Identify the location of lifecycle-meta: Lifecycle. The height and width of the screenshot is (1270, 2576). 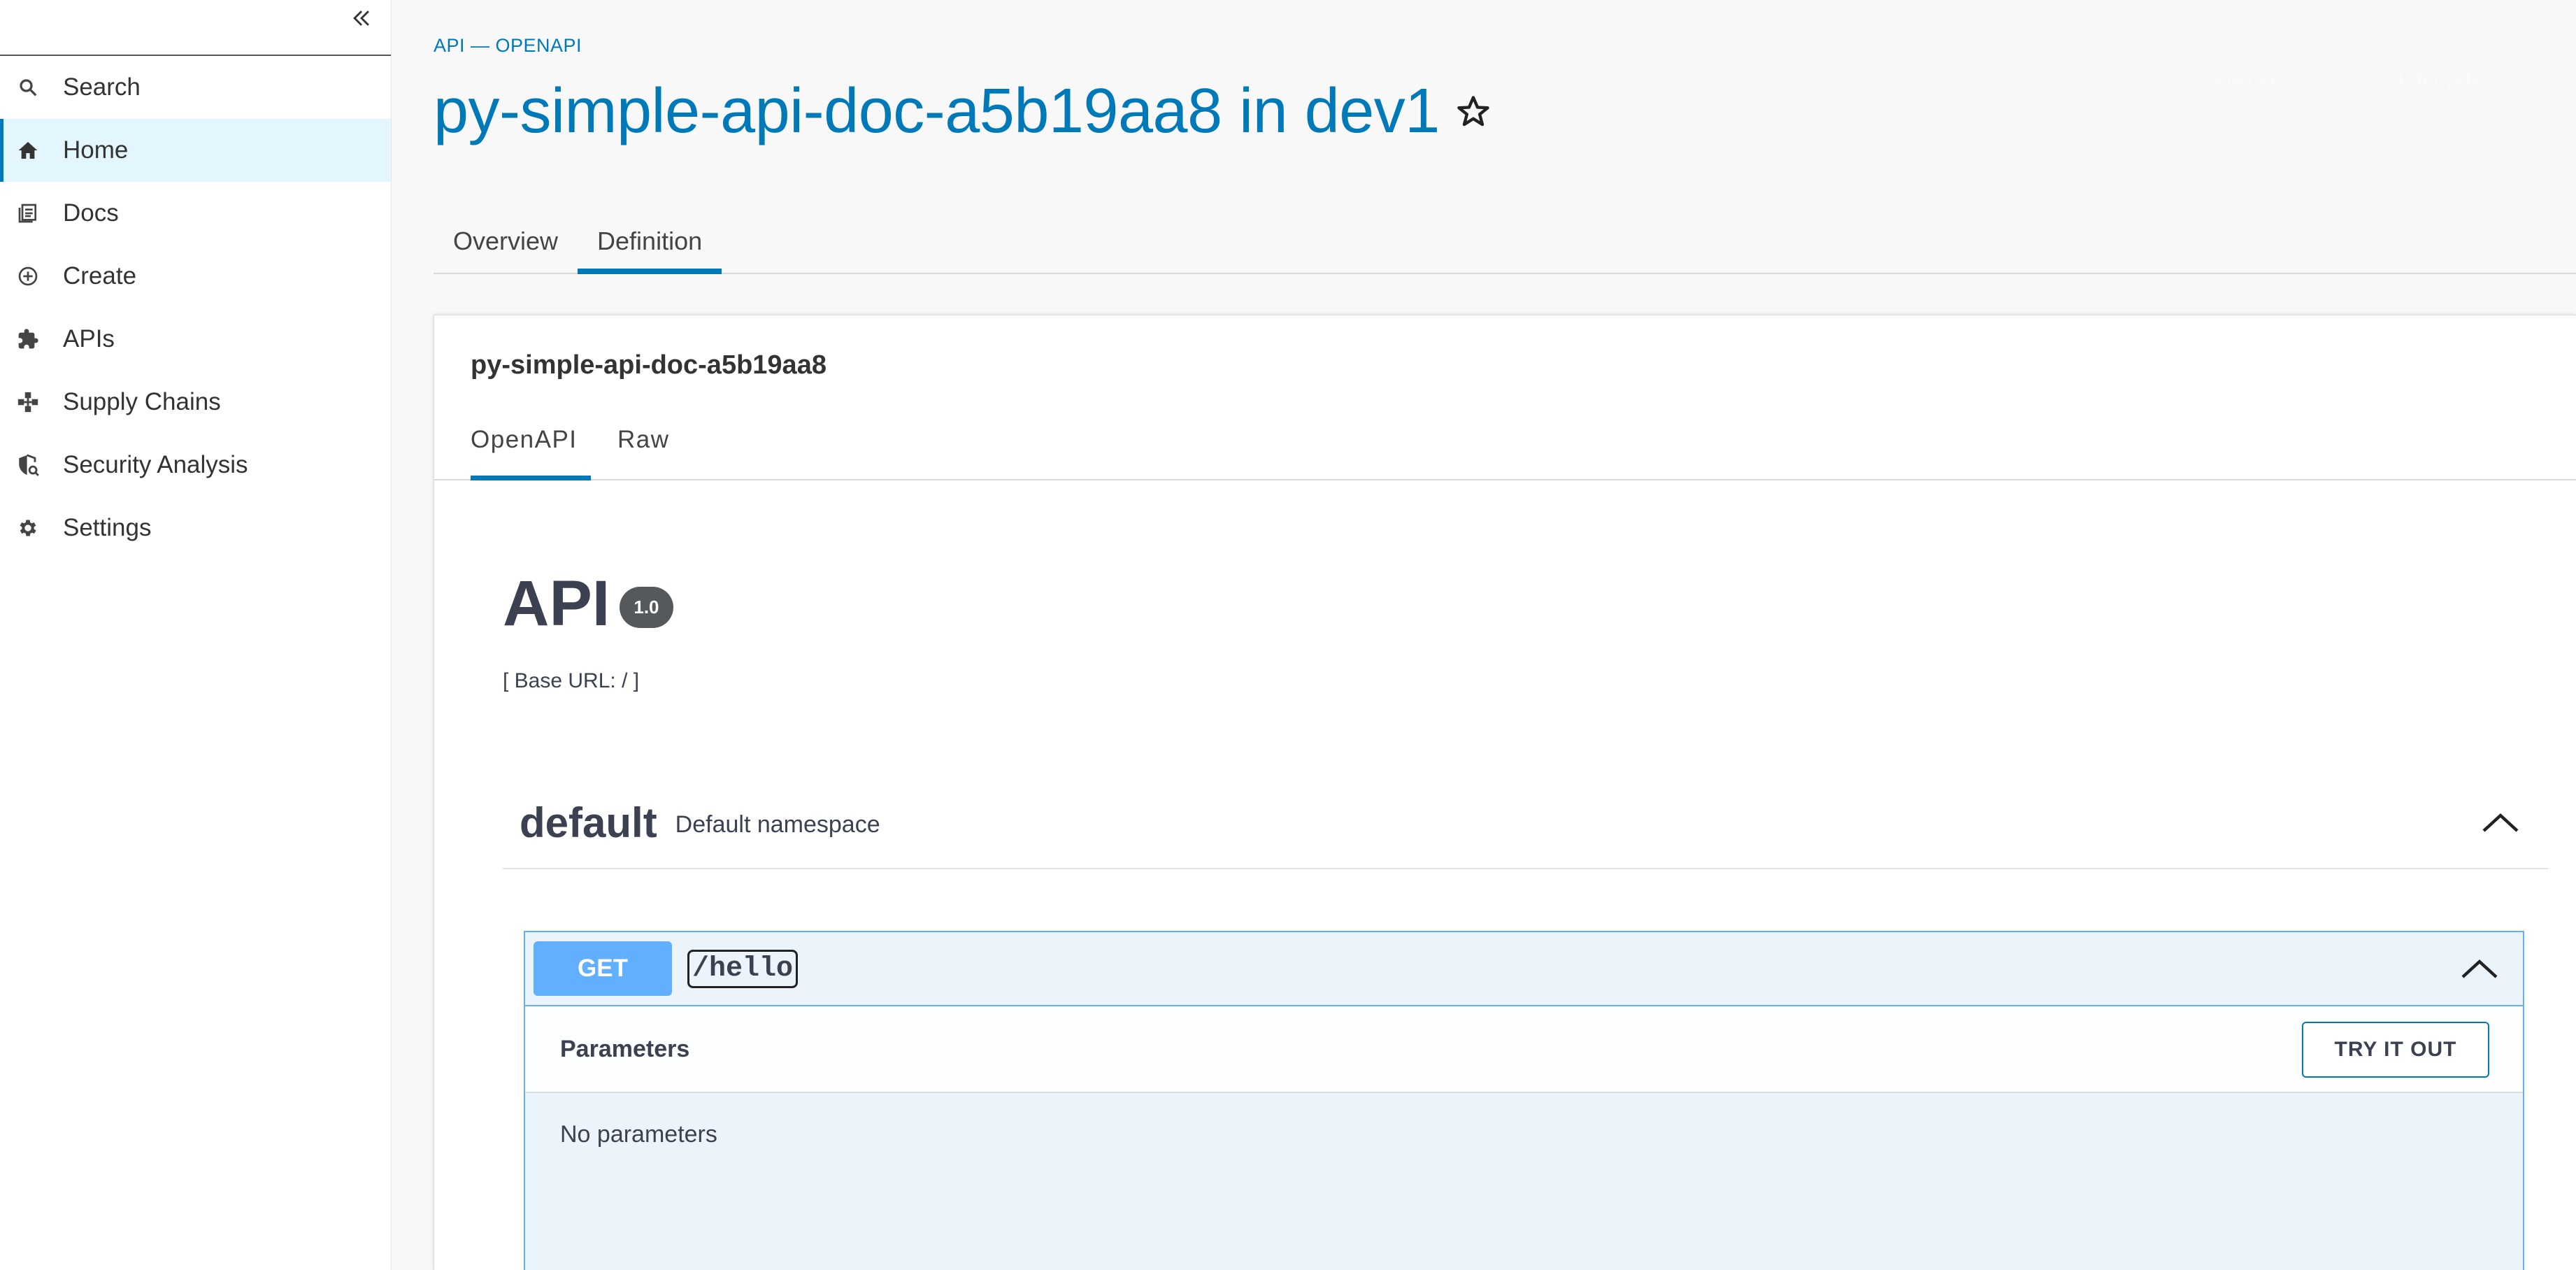
(2440, 81).